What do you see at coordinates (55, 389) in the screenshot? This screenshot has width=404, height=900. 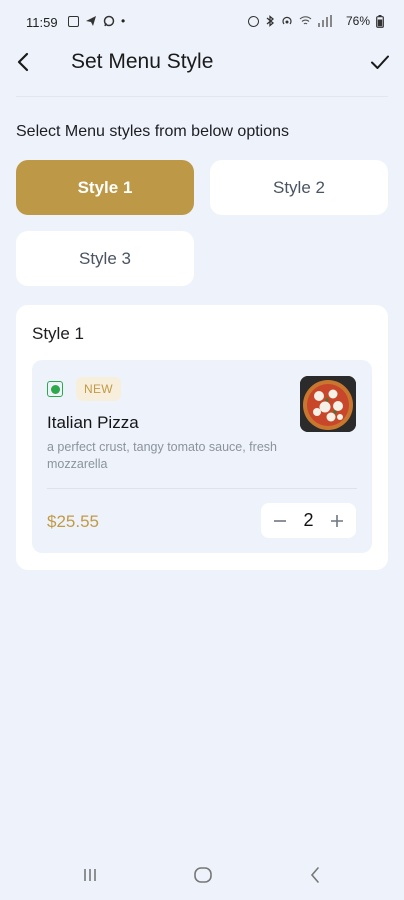 I see `veg-indicator-icon` at bounding box center [55, 389].